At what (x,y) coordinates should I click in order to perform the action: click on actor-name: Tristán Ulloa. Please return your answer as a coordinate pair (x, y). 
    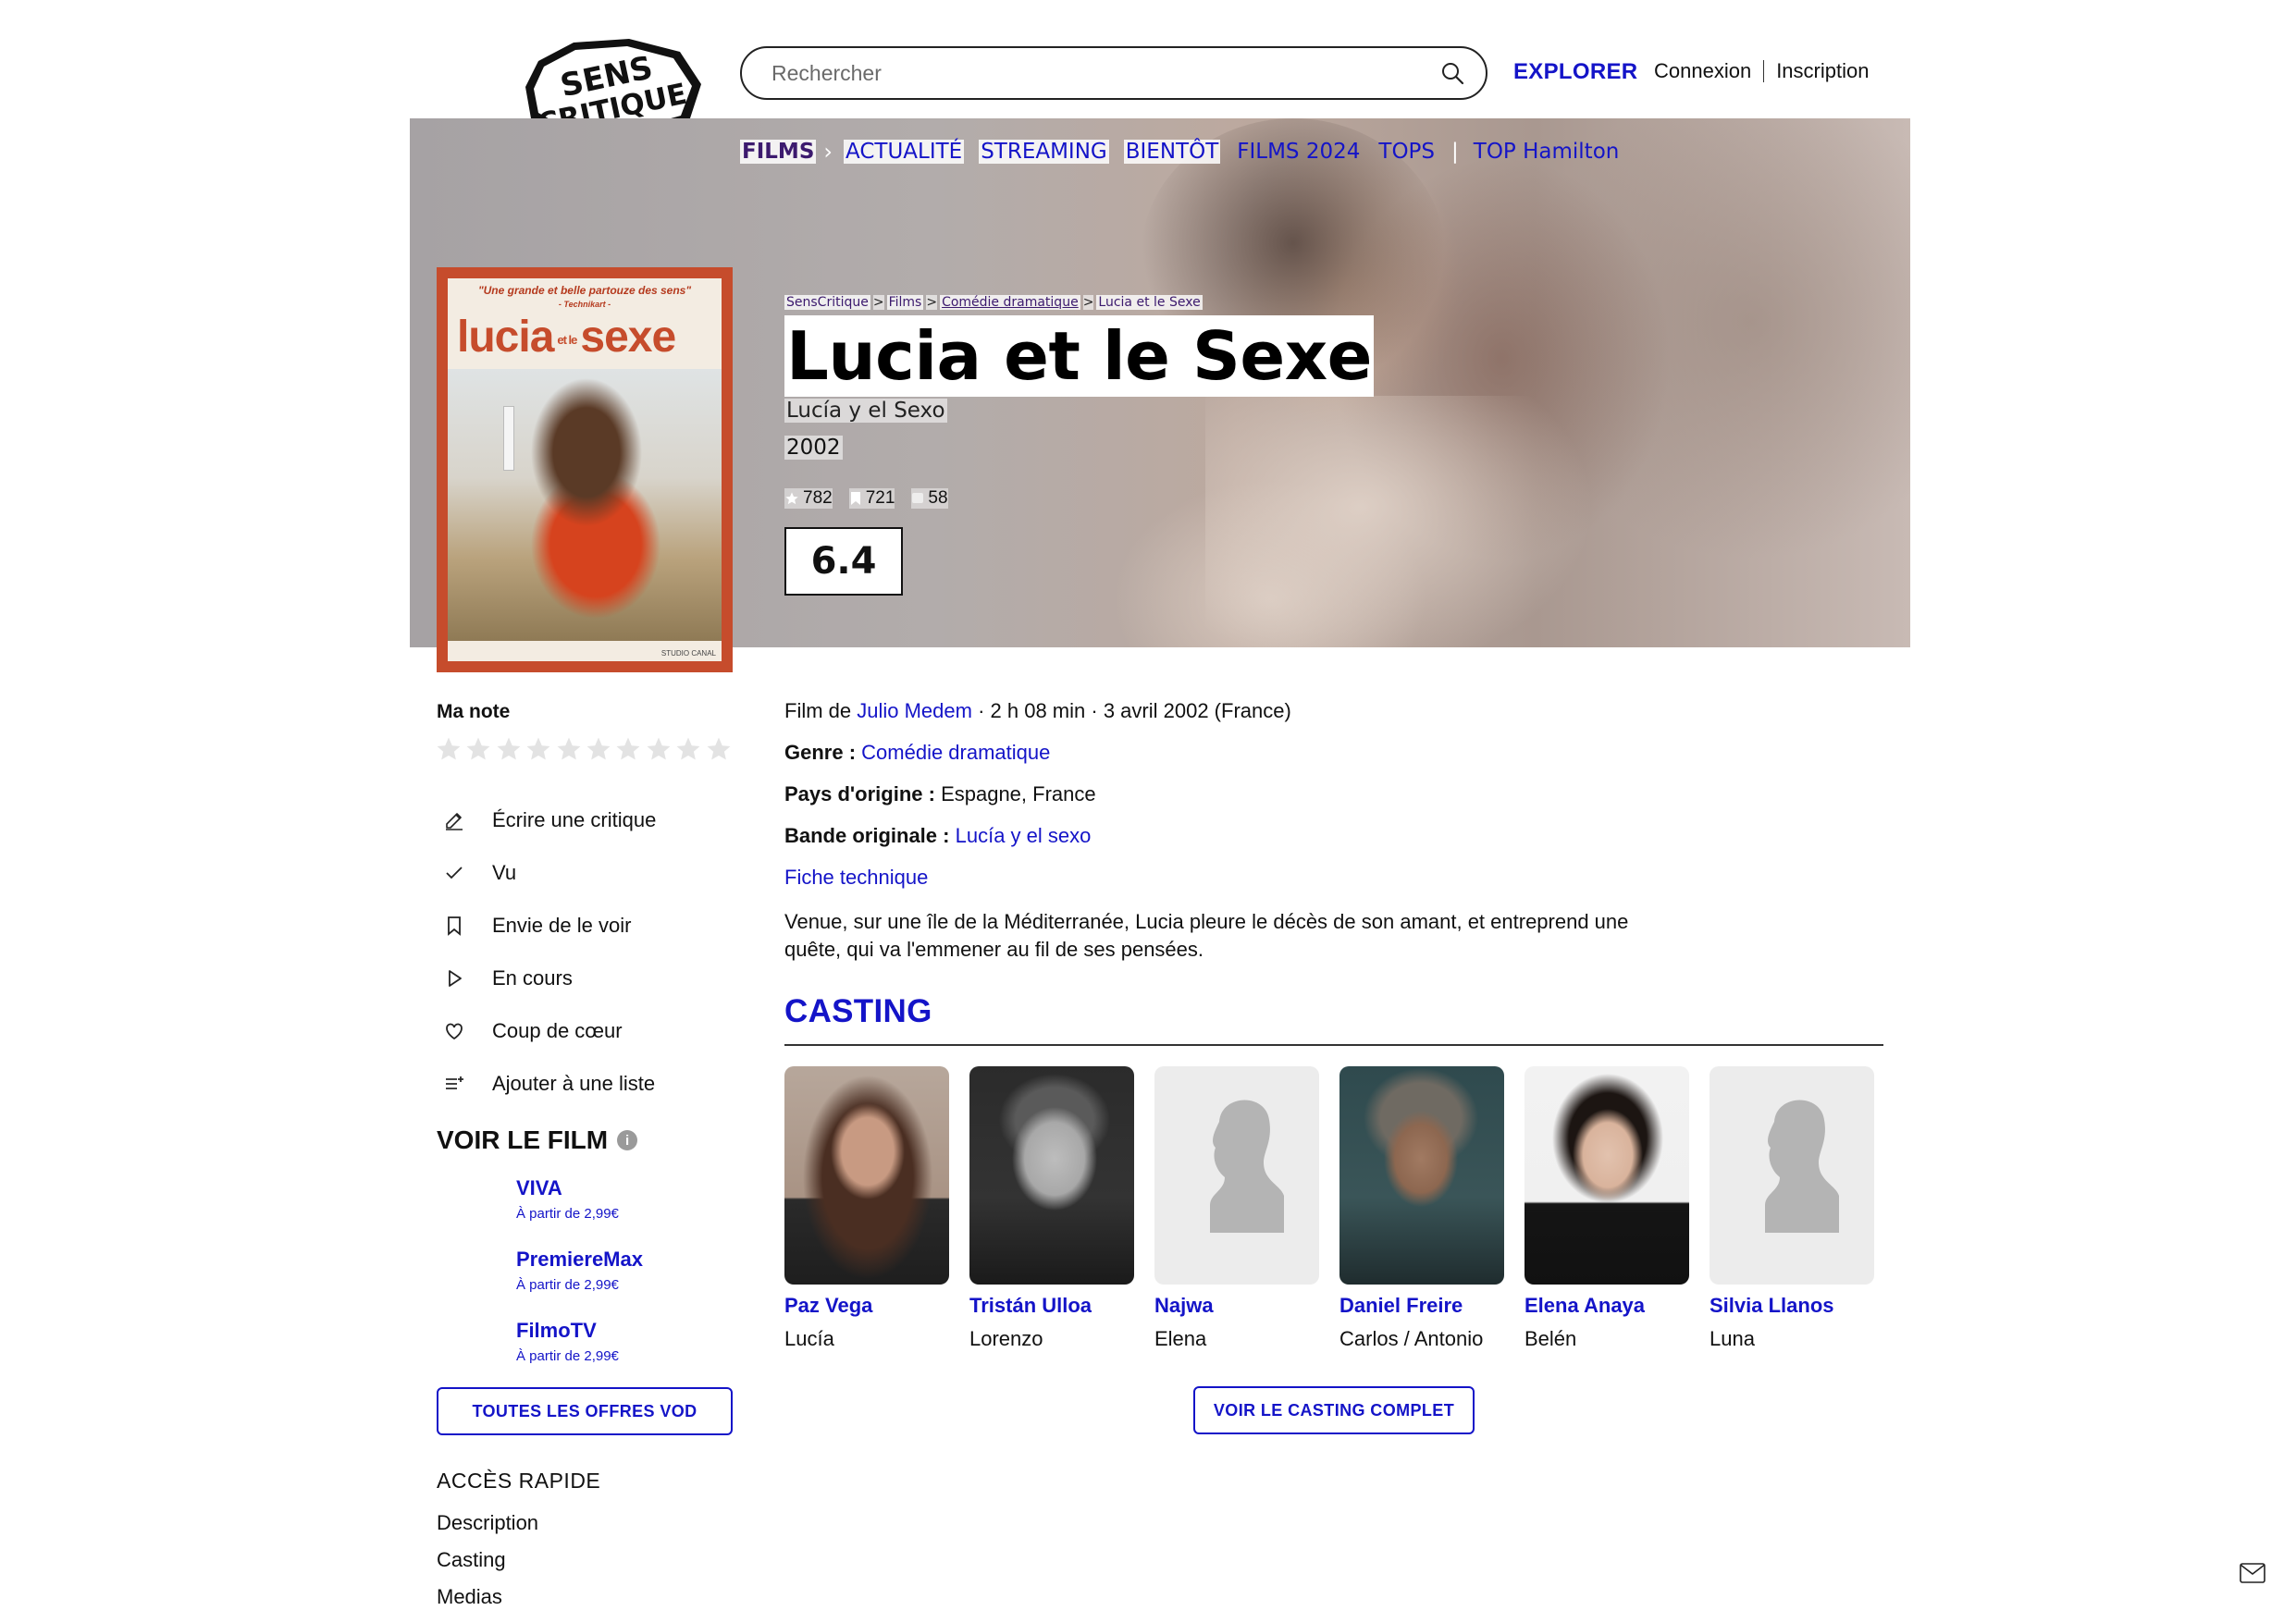
    Looking at the image, I should click on (1051, 1306).